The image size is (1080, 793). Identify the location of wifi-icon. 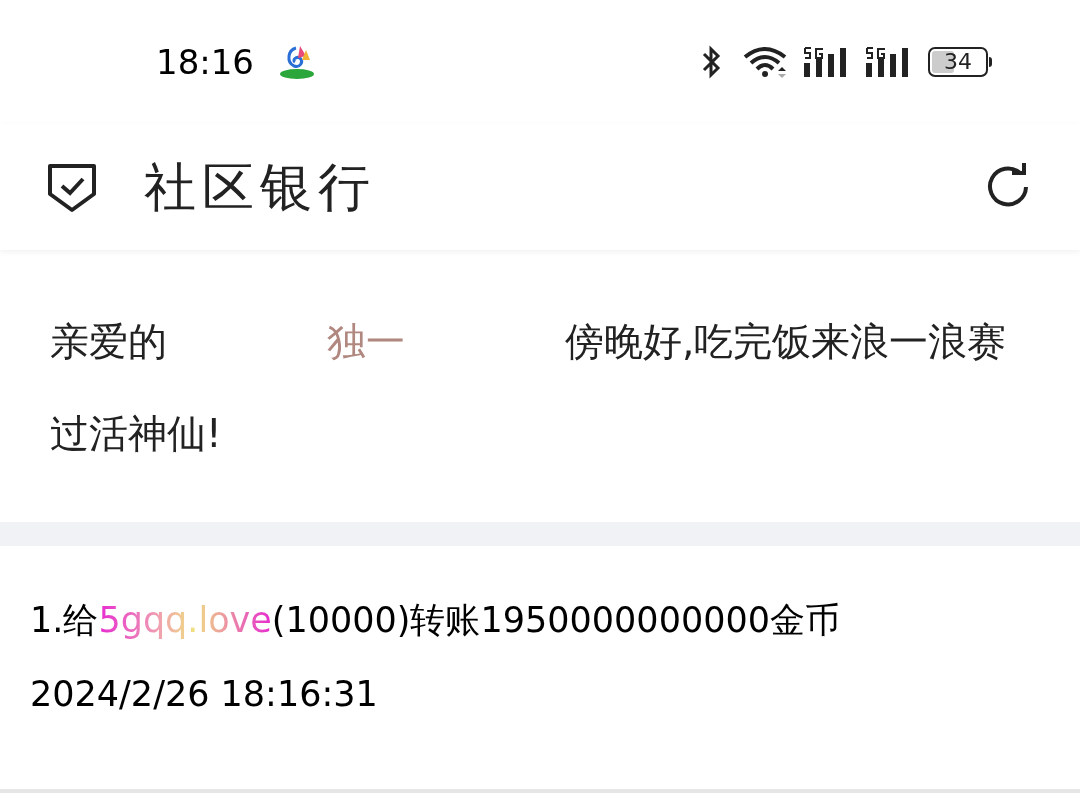
(765, 62).